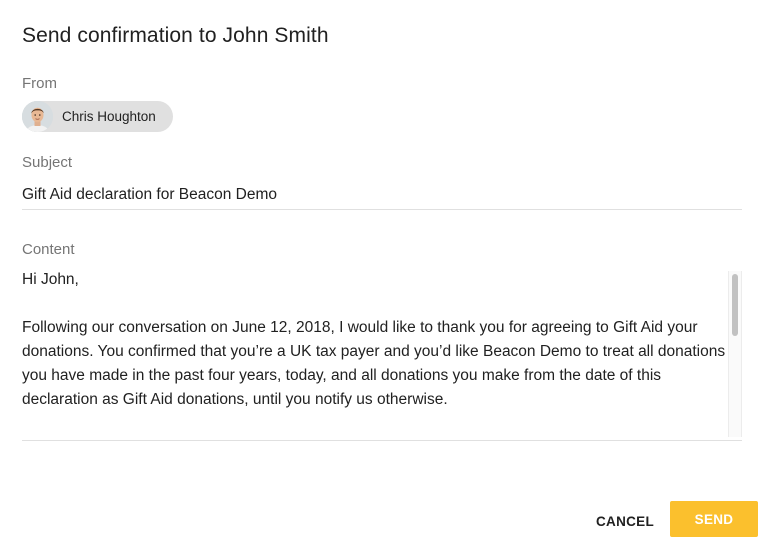  Describe the element at coordinates (109, 116) in the screenshot. I see `sender-name: Chris Houghton` at that location.